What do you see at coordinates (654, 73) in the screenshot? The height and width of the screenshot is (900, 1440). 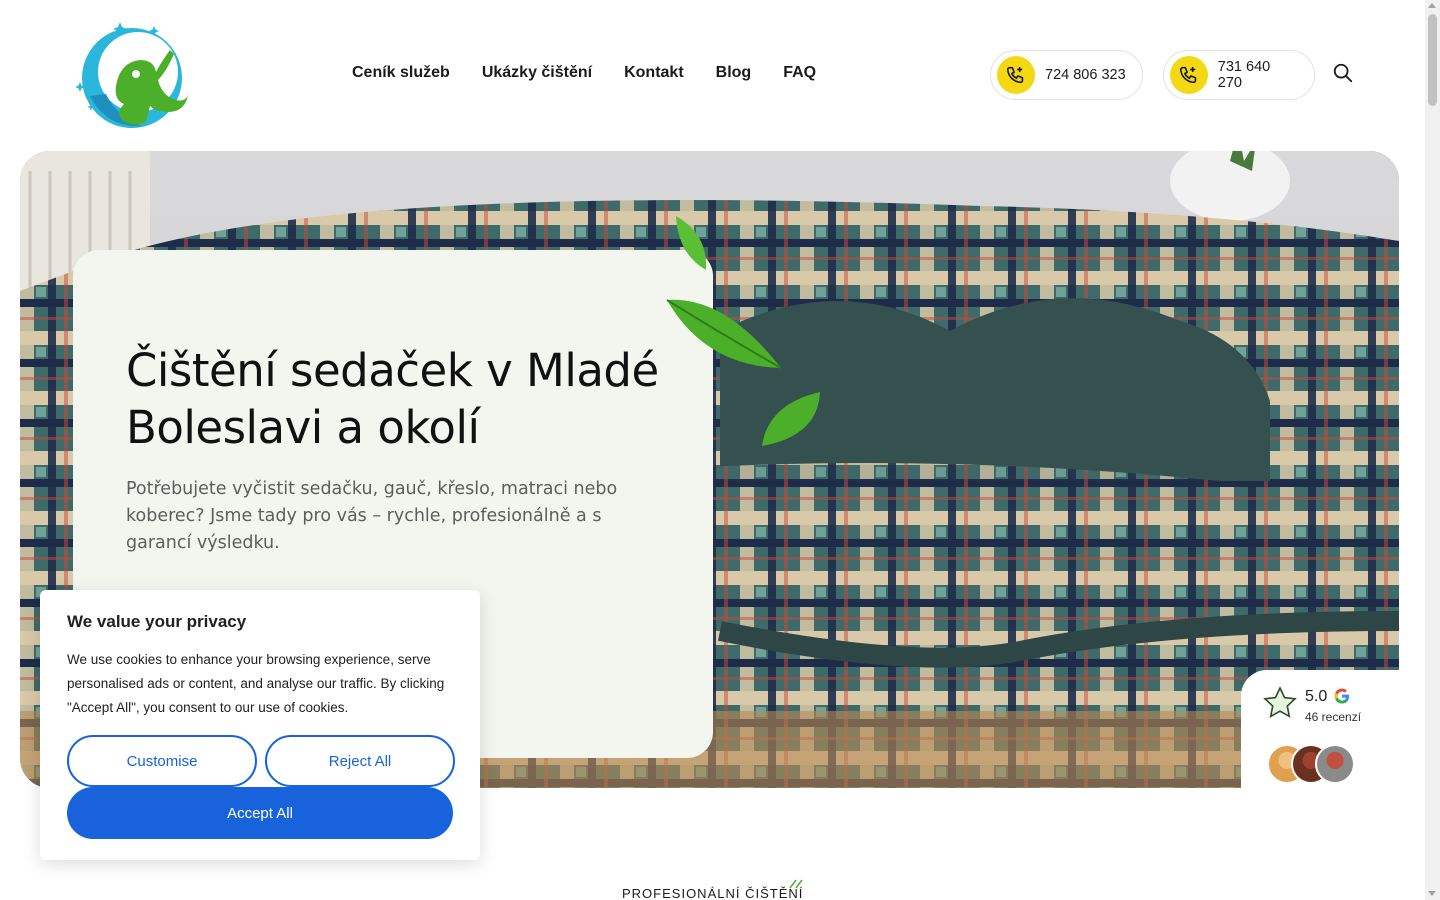 I see `nav-item-kontakt: Kontakt` at bounding box center [654, 73].